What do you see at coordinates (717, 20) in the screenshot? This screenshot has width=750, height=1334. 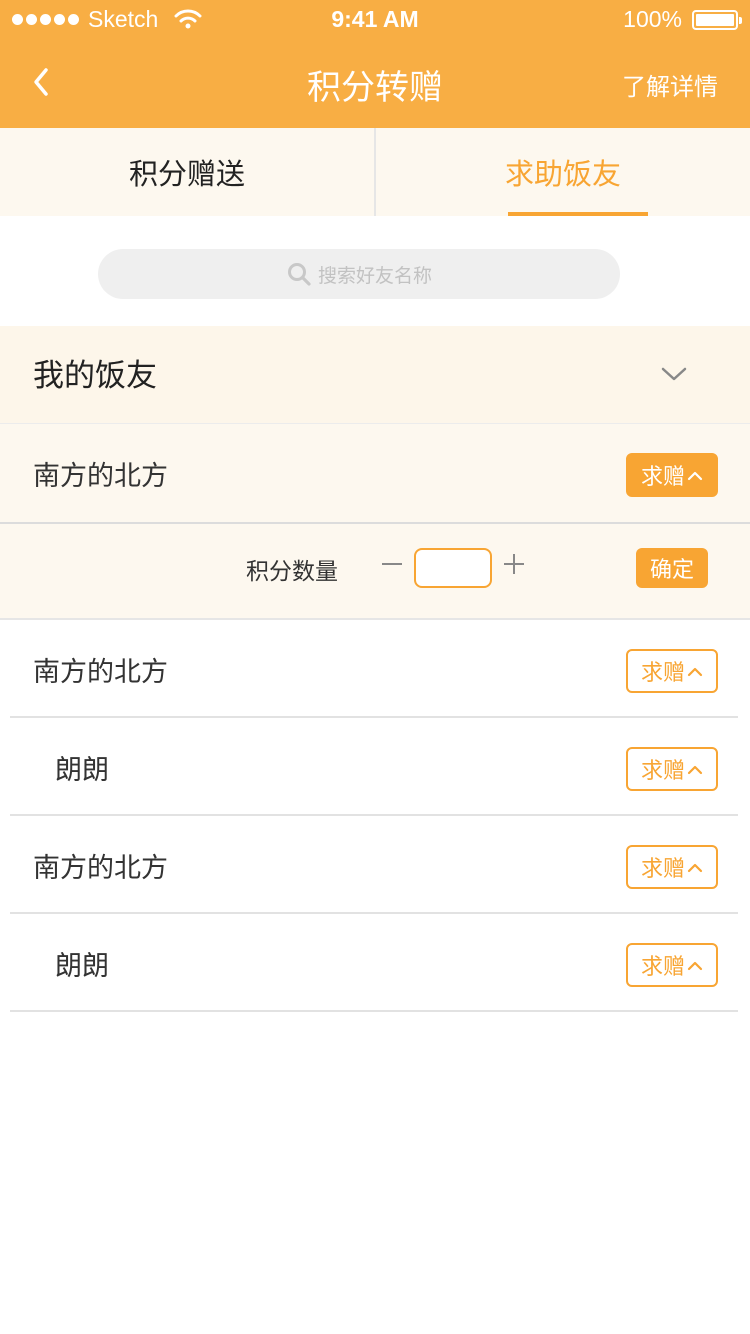 I see `battery-icon` at bounding box center [717, 20].